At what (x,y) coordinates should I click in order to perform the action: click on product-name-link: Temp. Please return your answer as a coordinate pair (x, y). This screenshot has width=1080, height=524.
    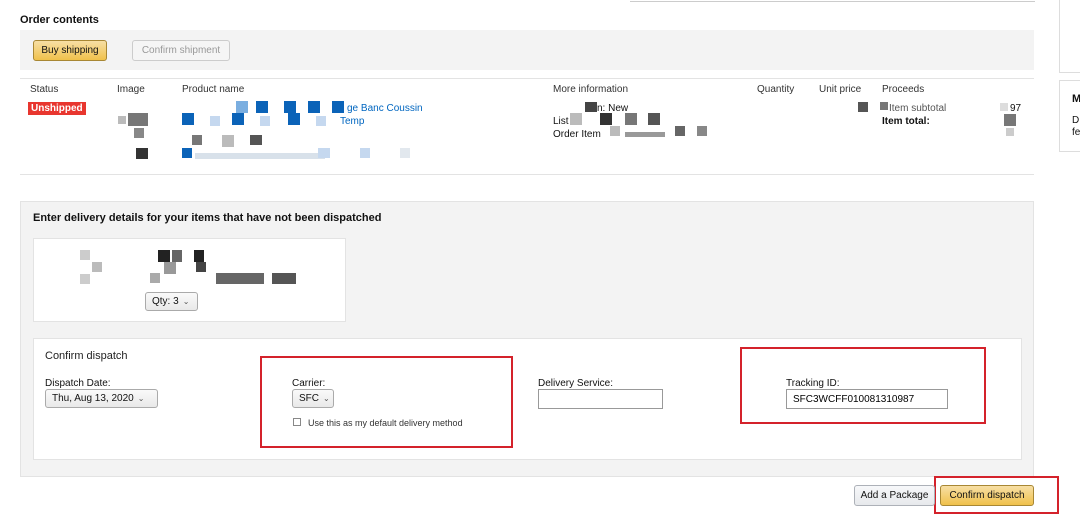
    Looking at the image, I should click on (352, 121).